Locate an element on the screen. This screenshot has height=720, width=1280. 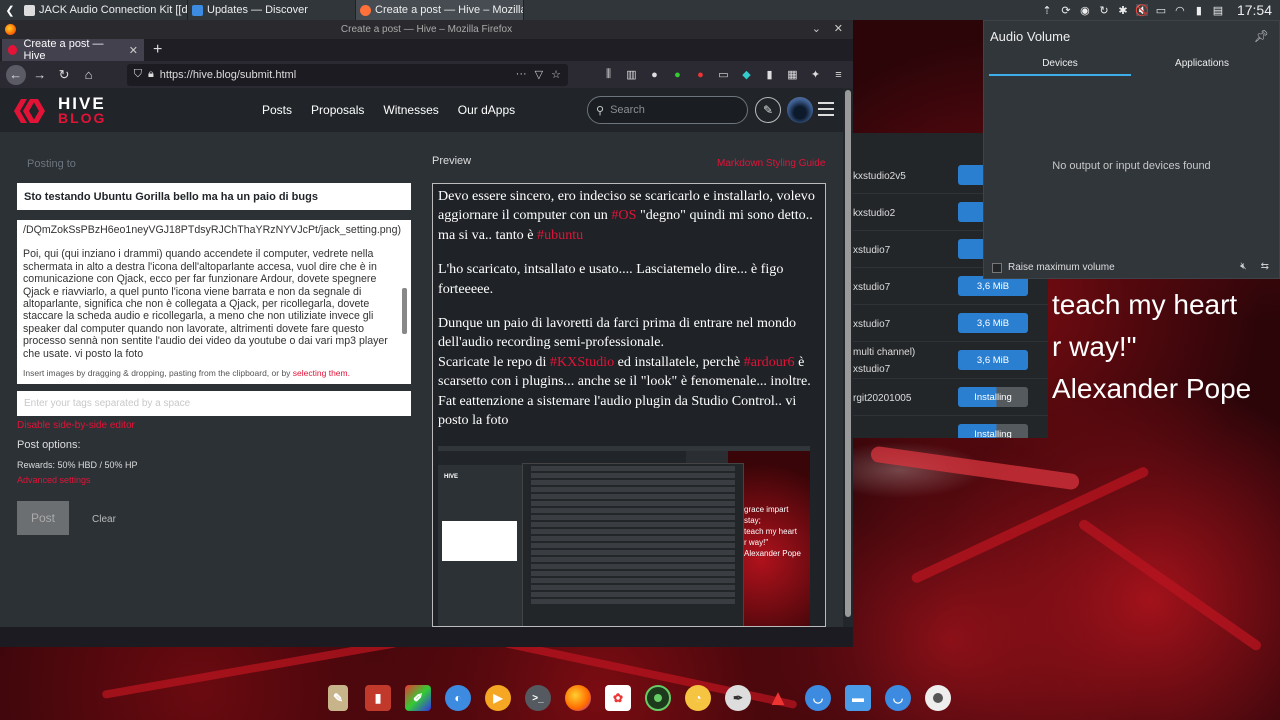
speaker-muted-icon: 🔇︎ is located at coordinates (1243, 266).